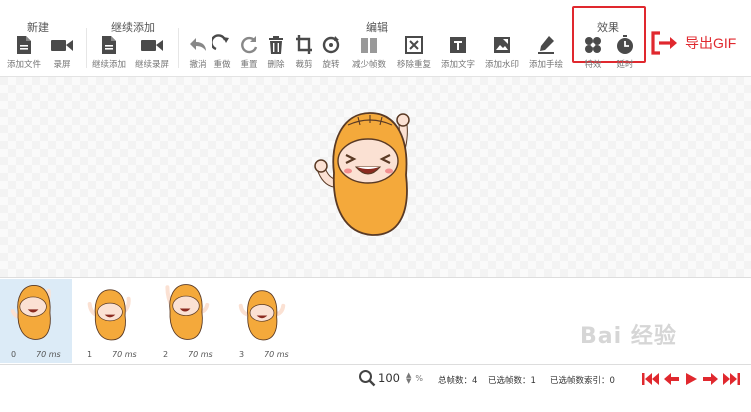 The width and height of the screenshot is (751, 412). I want to click on first-frame-icon, so click(650, 379).